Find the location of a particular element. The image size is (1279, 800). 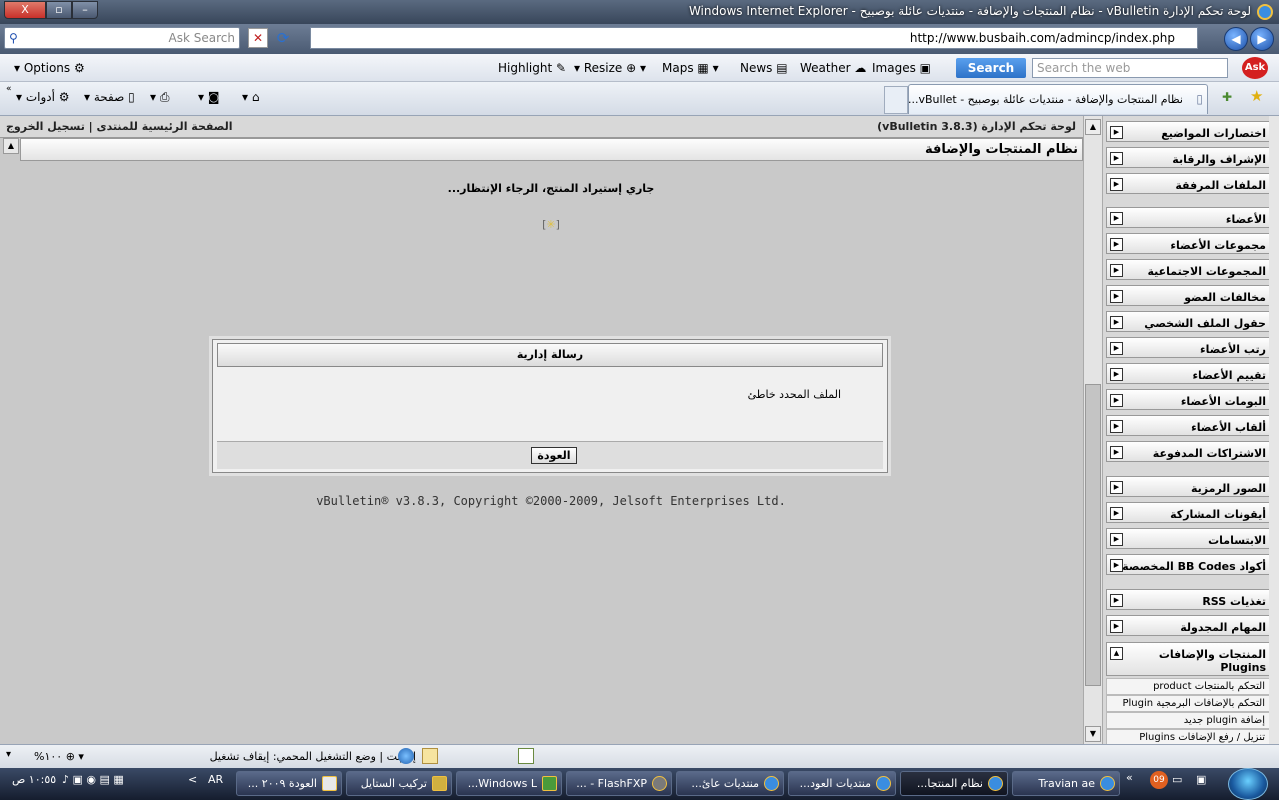

sidebar-group: ▶ اختصارات المواضيع is located at coordinates (1188, 131).